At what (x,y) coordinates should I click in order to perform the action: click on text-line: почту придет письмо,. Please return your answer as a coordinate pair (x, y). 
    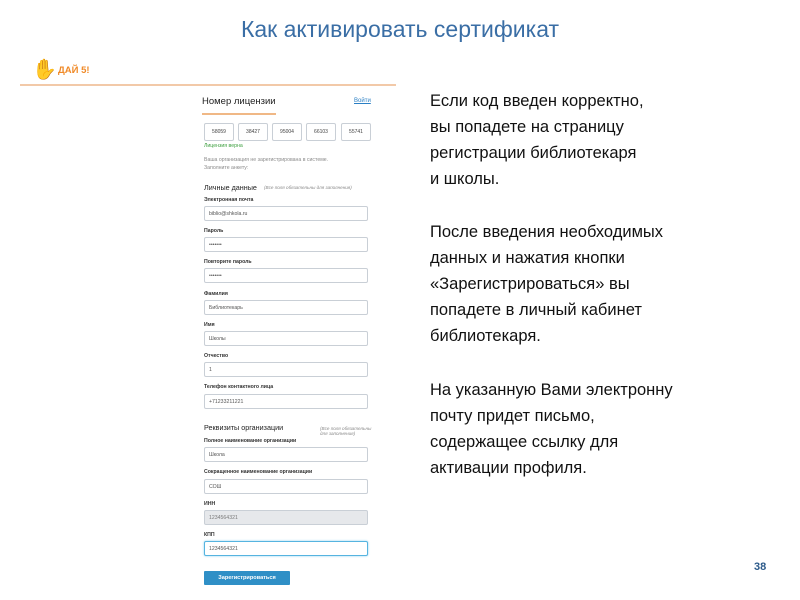
    Looking at the image, I should click on (512, 416).